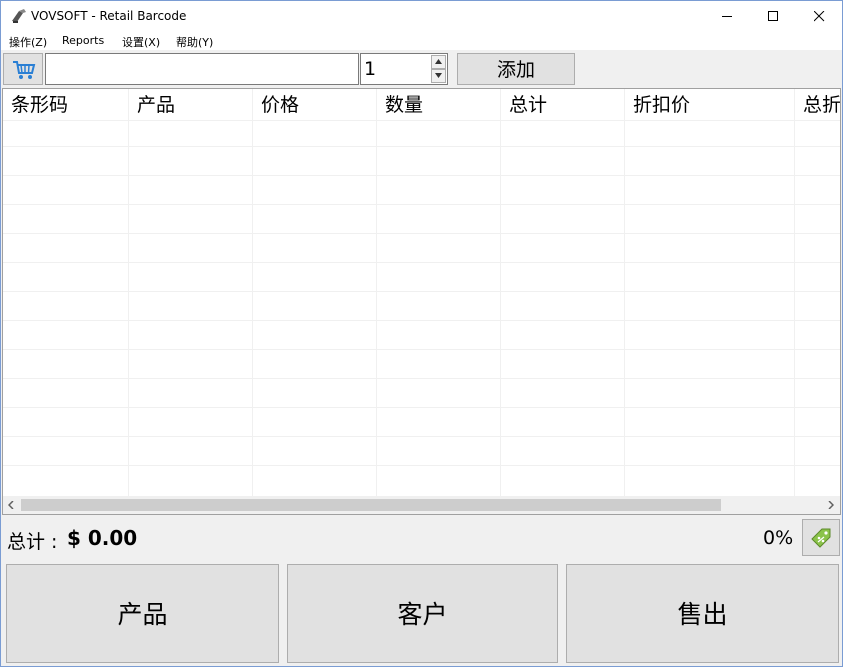 Image resolution: width=843 pixels, height=667 pixels. What do you see at coordinates (66, 104) in the screenshot?
I see `column-barcode: 条形码` at bounding box center [66, 104].